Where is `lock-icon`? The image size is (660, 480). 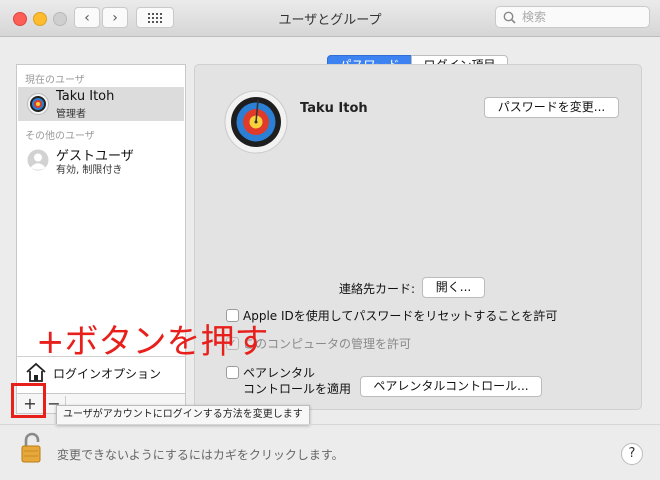 lock-icon is located at coordinates (32, 448).